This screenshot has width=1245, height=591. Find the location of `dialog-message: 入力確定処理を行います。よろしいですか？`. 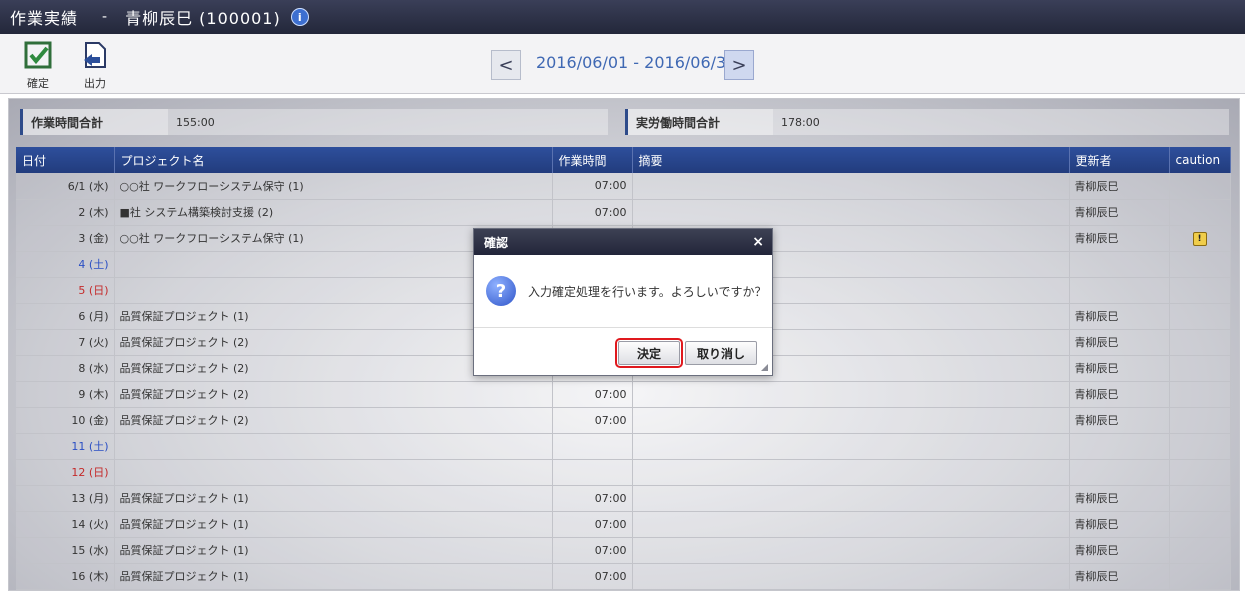

dialog-message: 入力確定処理を行います。よろしいですか？ is located at coordinates (647, 291).